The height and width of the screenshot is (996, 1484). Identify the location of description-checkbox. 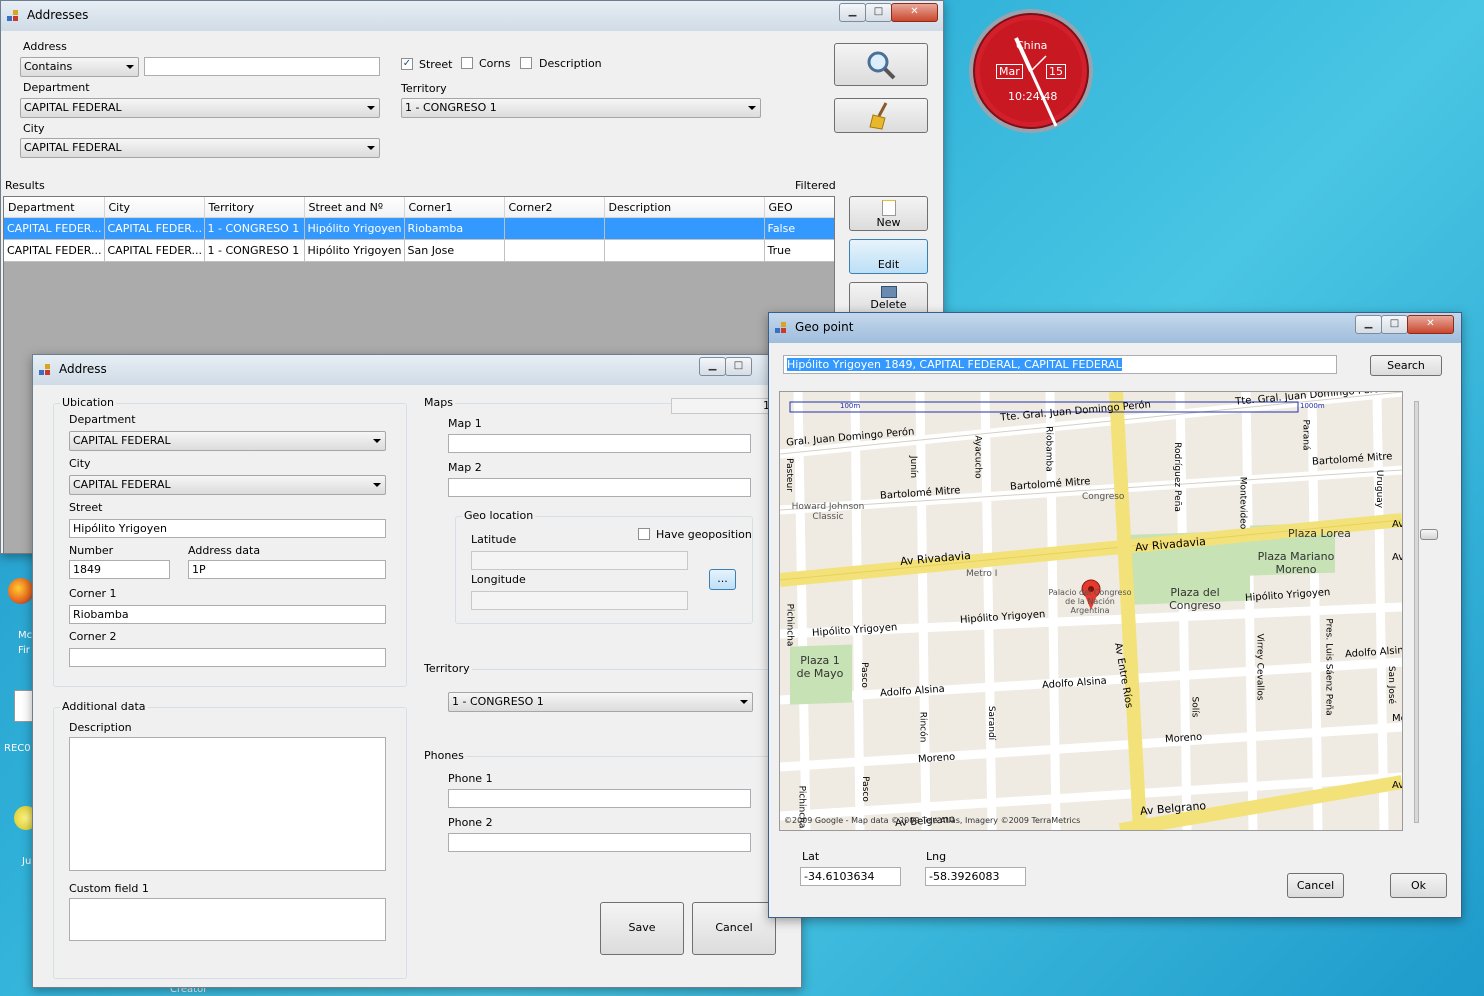
(526, 63).